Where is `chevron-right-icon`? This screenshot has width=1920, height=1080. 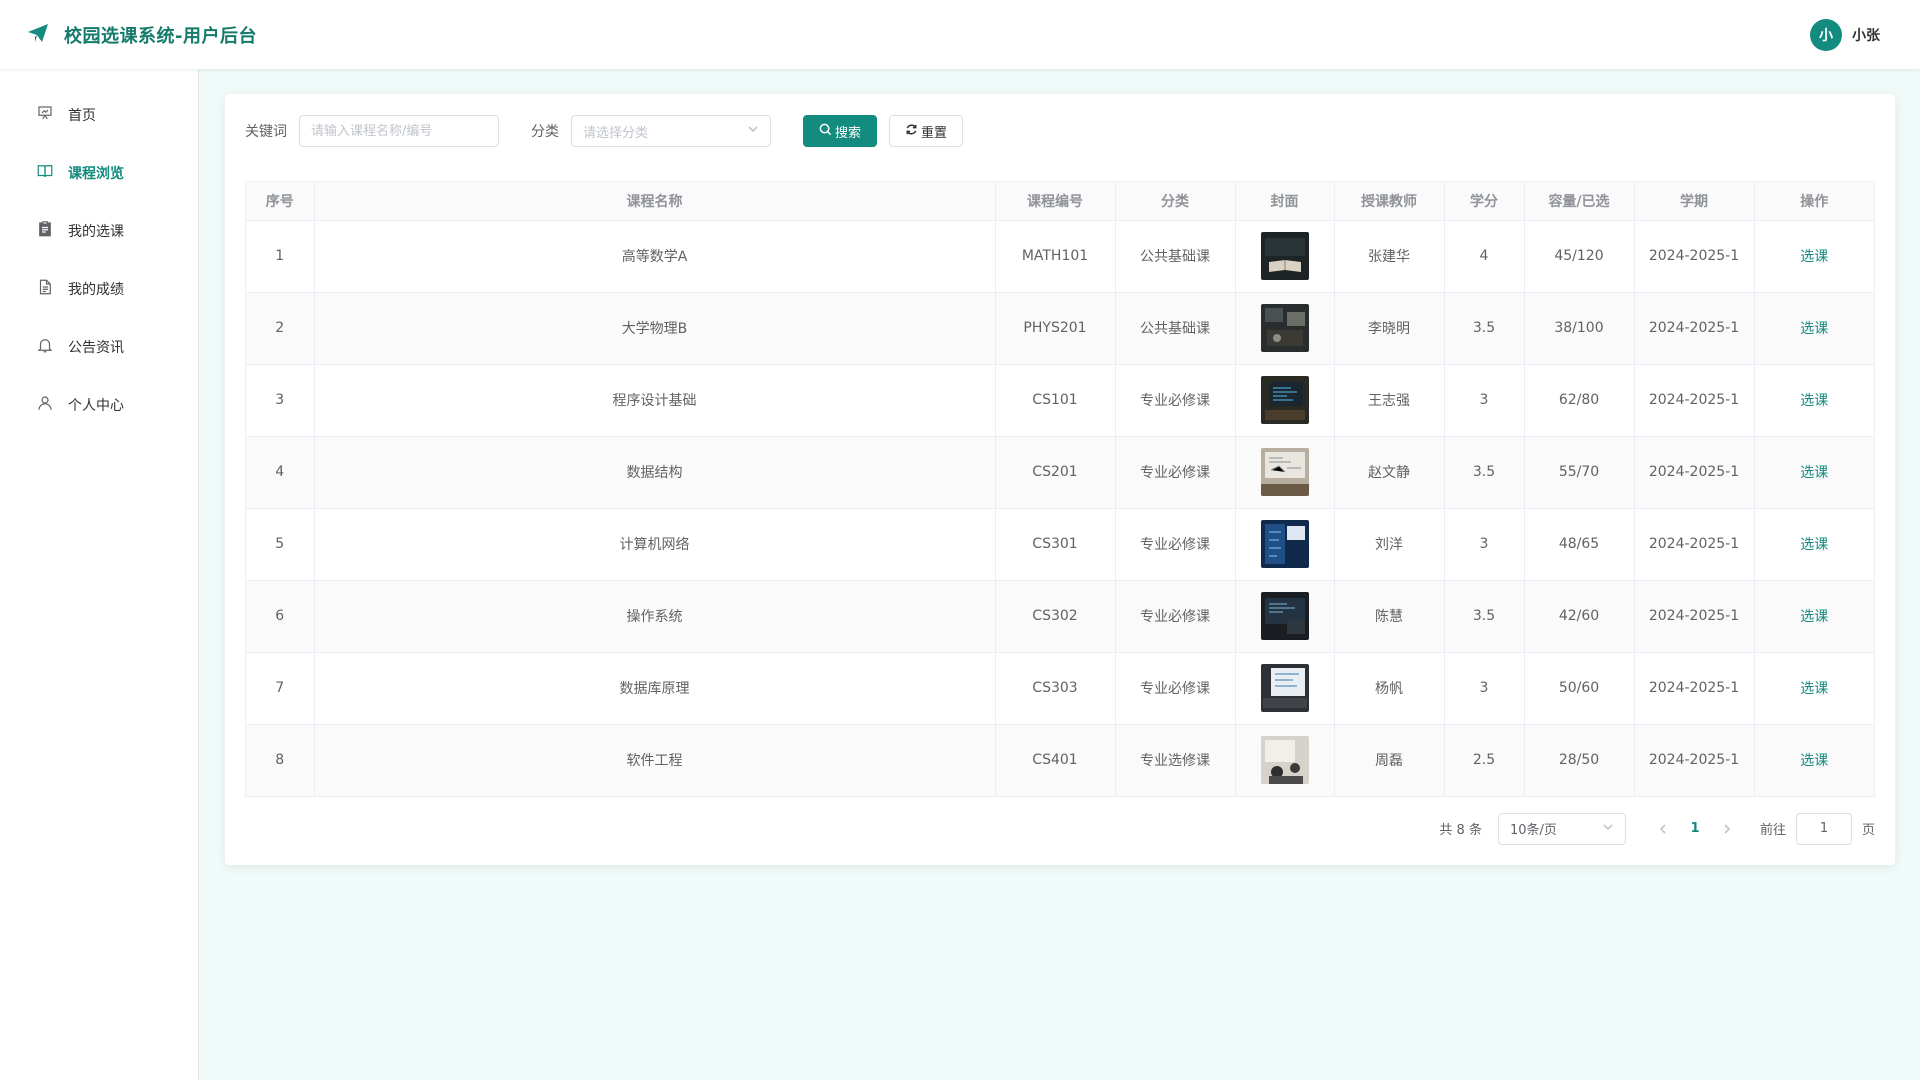
chevron-right-icon is located at coordinates (1727, 828).